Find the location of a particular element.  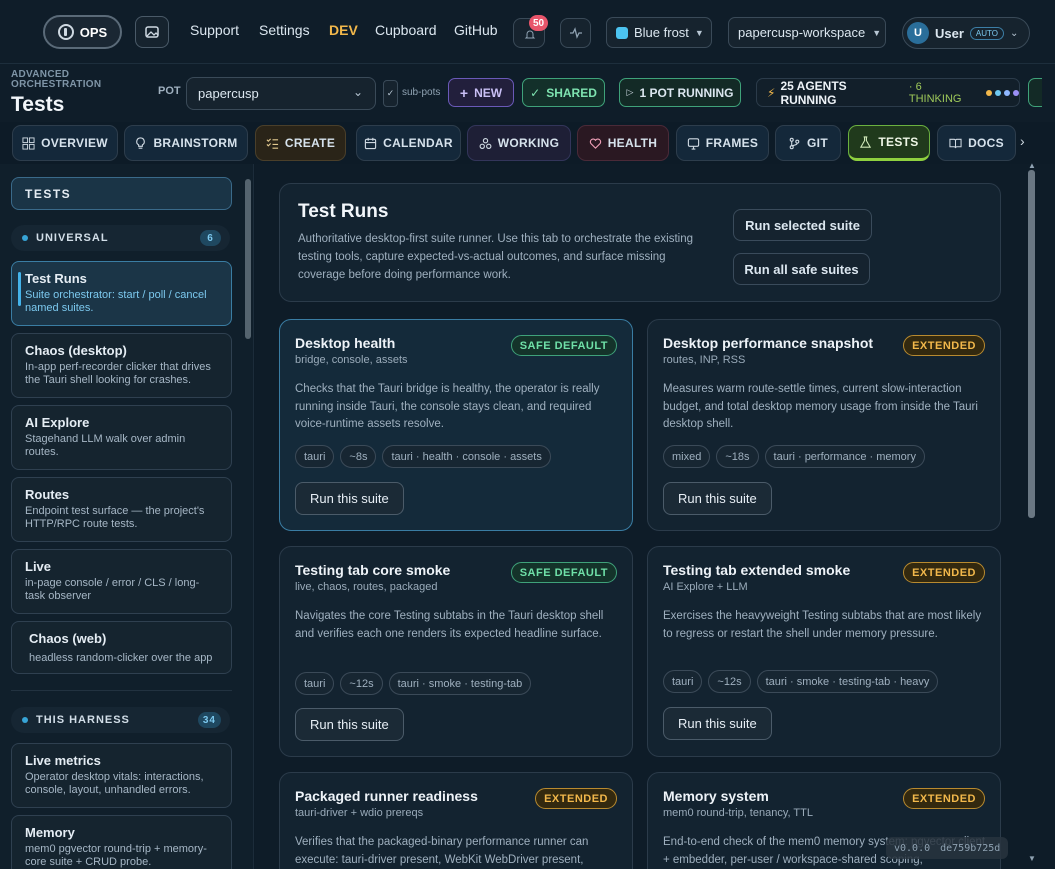

thinking-dots is located at coordinates (1002, 92).